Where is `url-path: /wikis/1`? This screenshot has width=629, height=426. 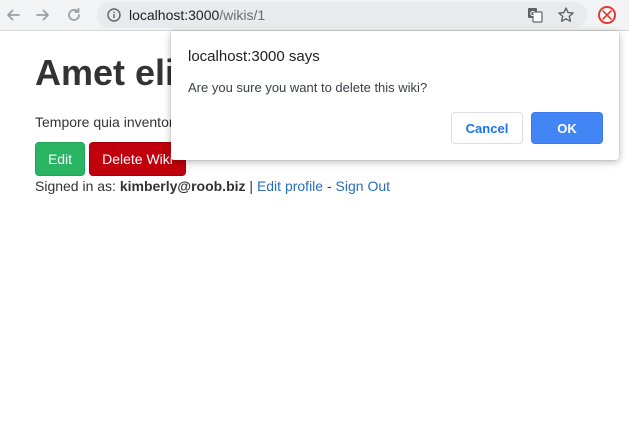
url-path: /wikis/1 is located at coordinates (242, 15).